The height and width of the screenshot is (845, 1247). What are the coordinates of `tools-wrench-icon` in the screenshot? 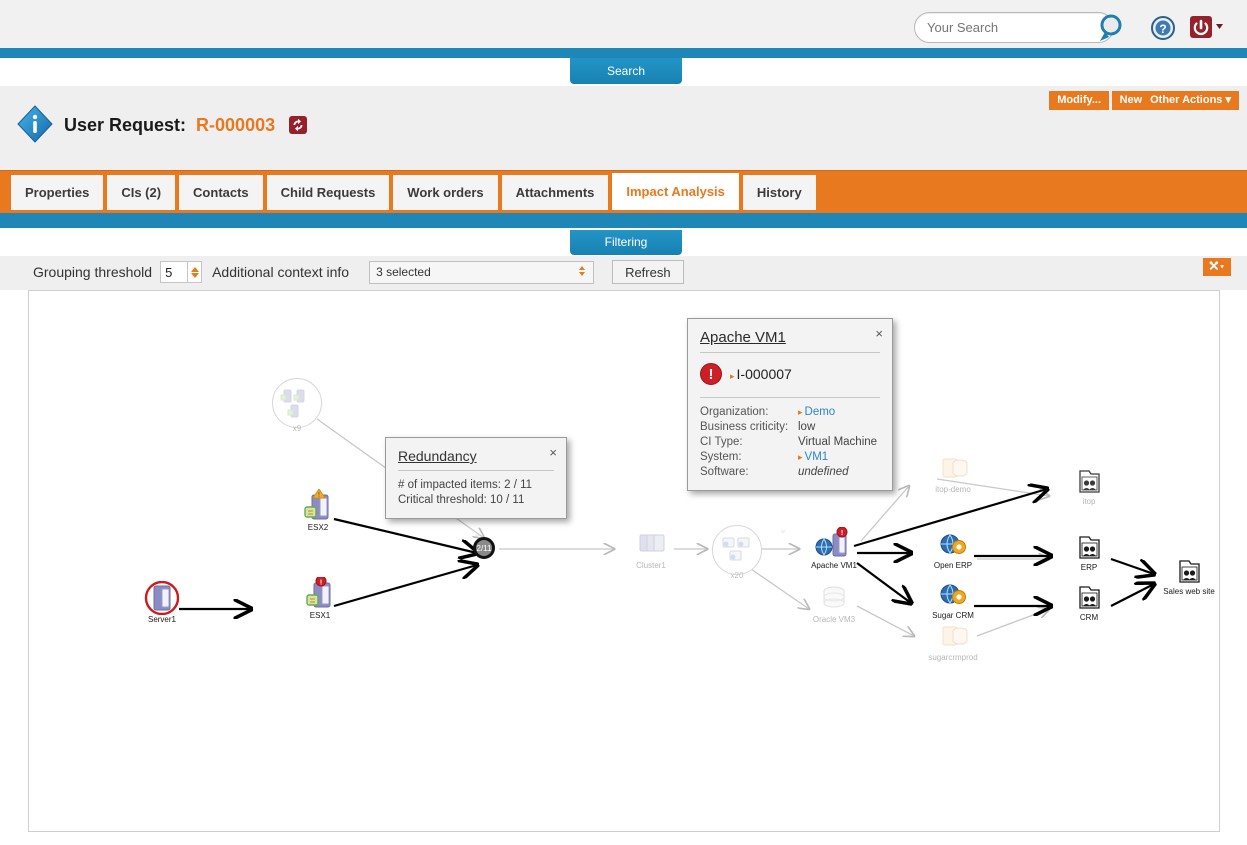 It's located at (1217, 265).